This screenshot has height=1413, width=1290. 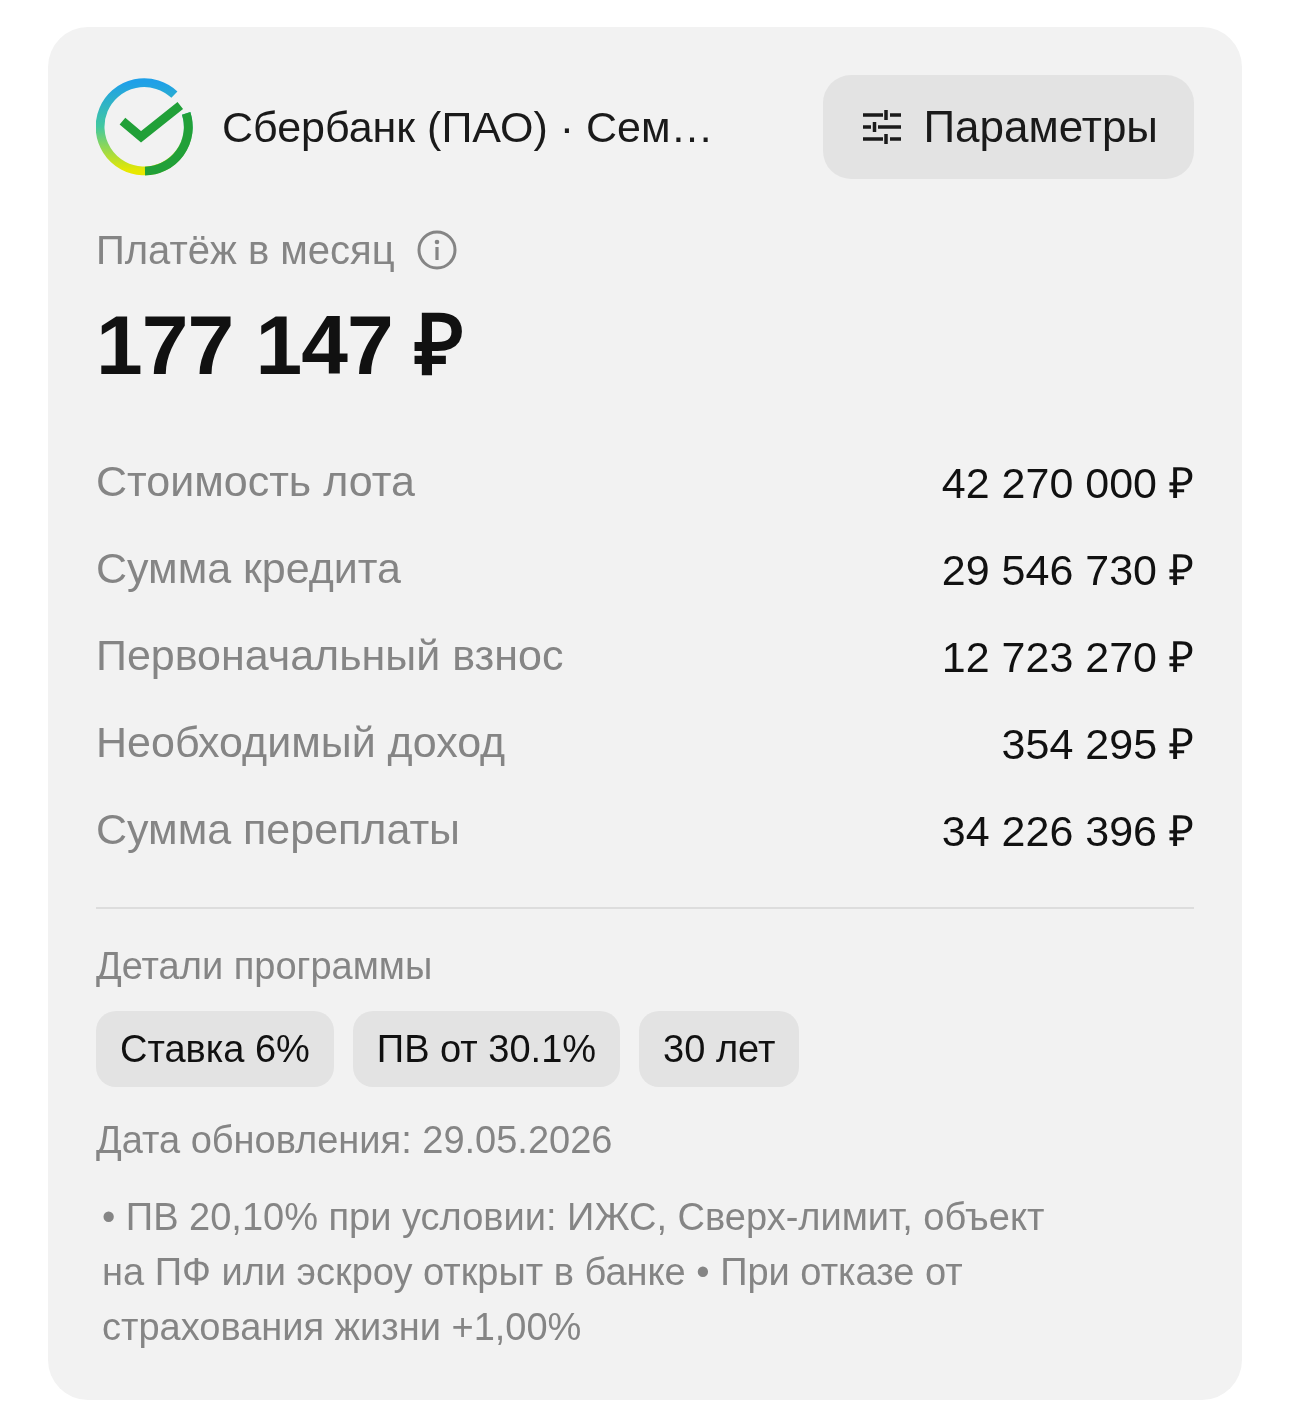 What do you see at coordinates (486, 1049) in the screenshot?
I see `program-tag: ПВ от 30.1%` at bounding box center [486, 1049].